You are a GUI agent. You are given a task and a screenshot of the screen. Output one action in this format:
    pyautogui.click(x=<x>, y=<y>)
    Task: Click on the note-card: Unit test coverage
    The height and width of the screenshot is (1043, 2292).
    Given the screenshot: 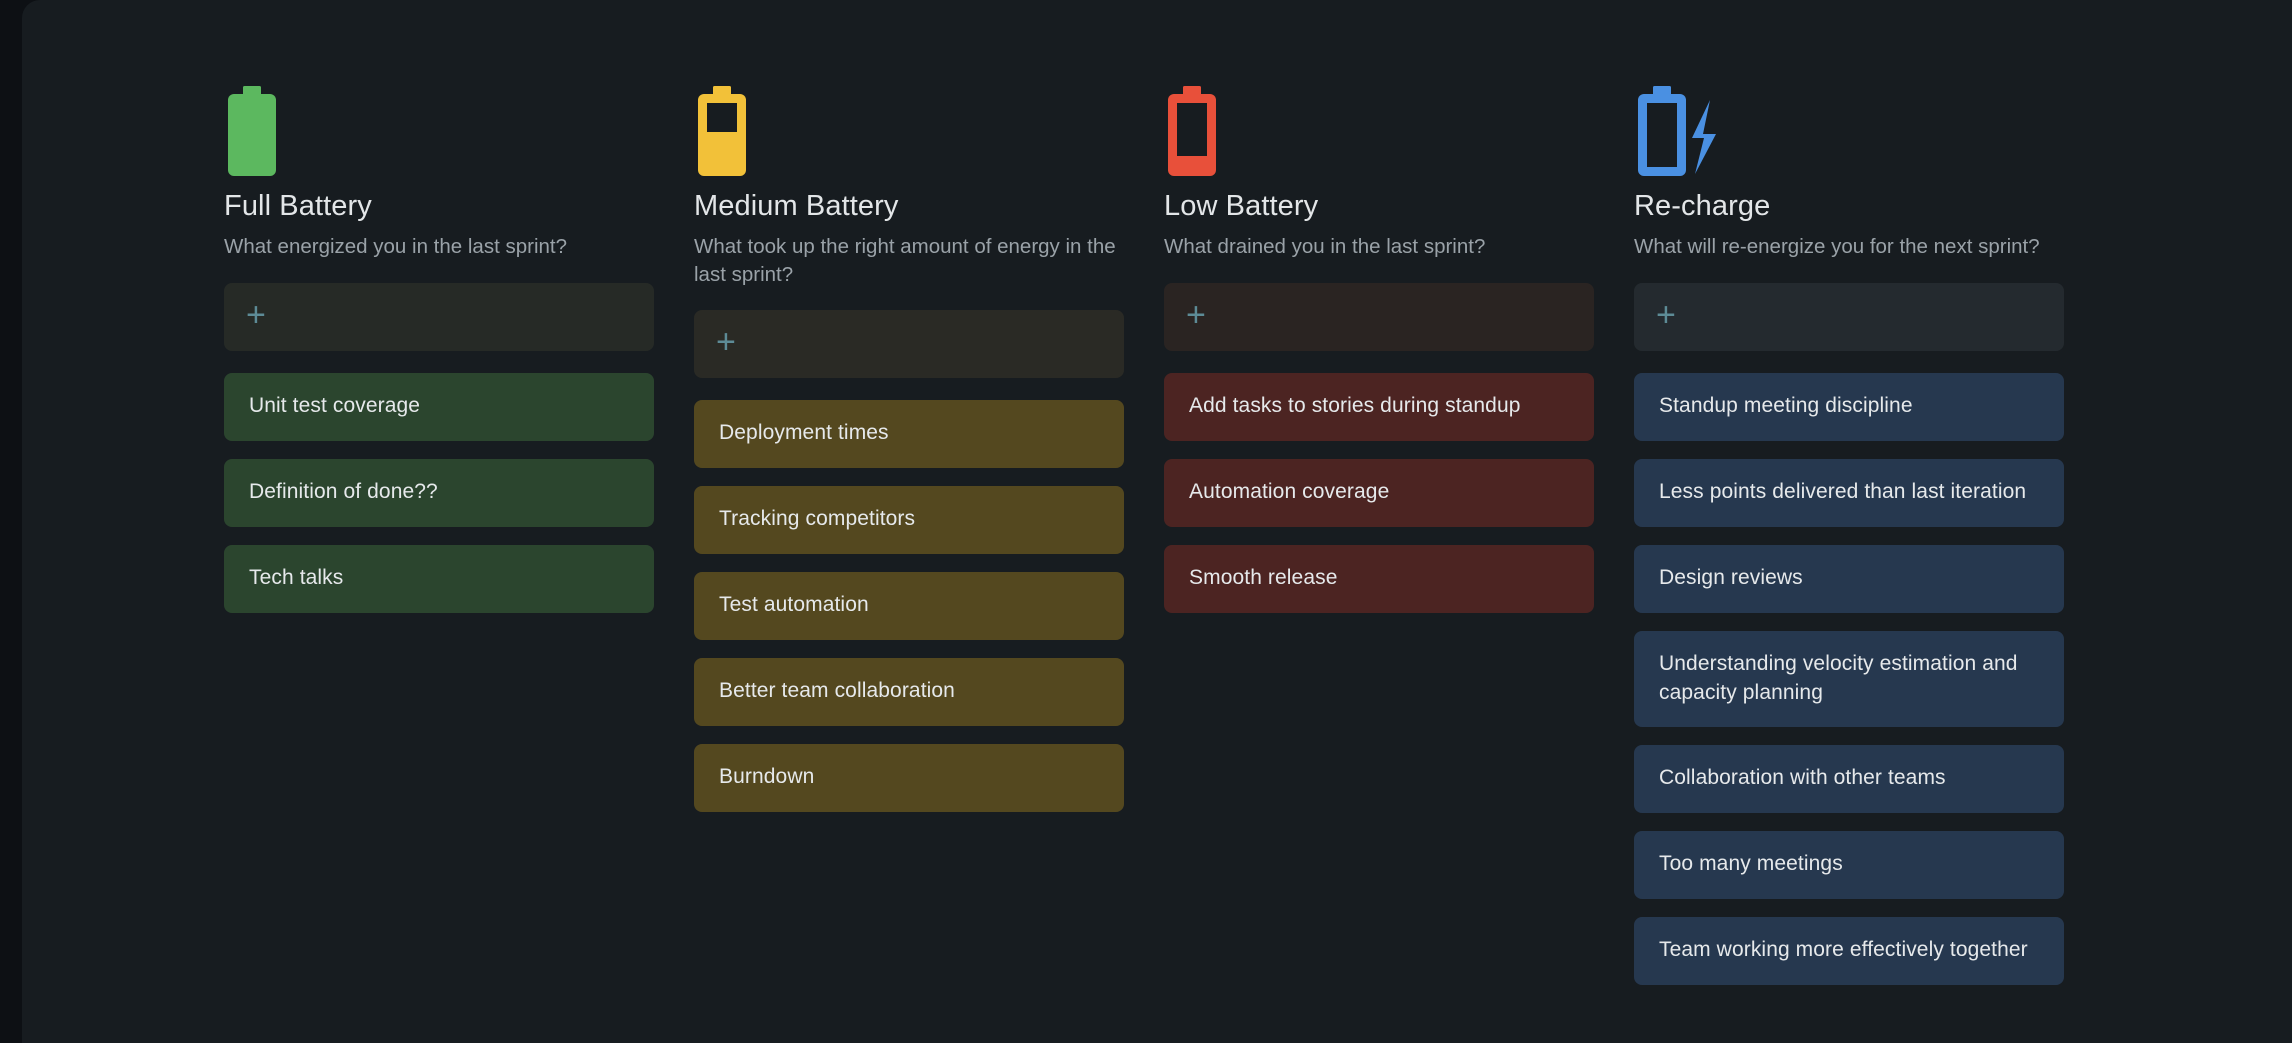 What is the action you would take?
    pyautogui.click(x=439, y=406)
    